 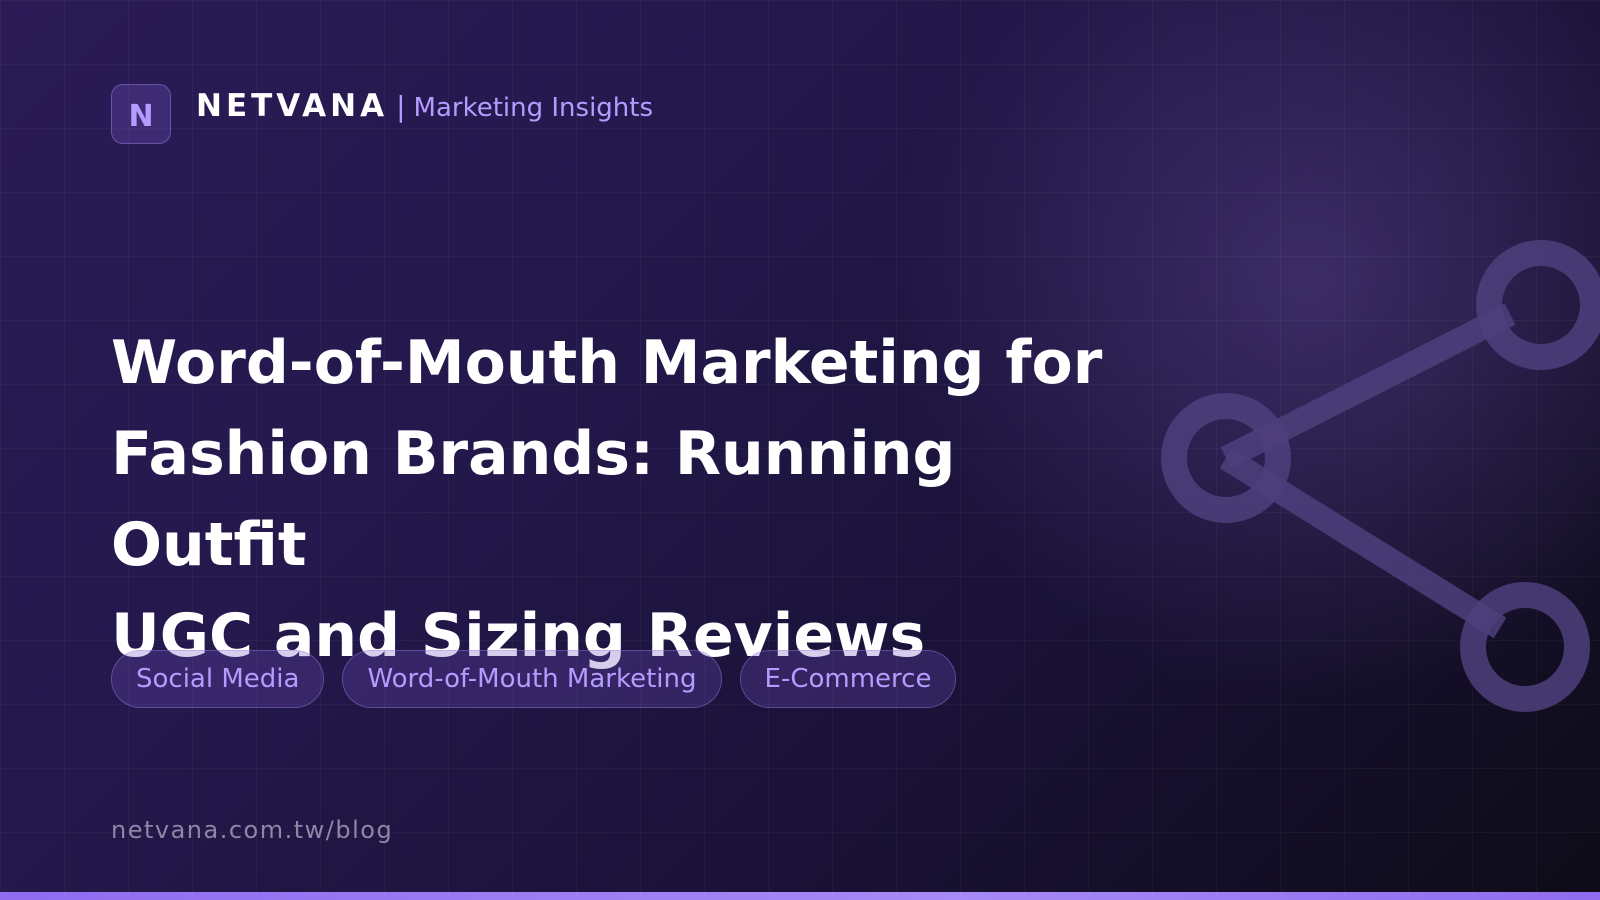 I want to click on brand-logo: N, so click(x=141, y=114).